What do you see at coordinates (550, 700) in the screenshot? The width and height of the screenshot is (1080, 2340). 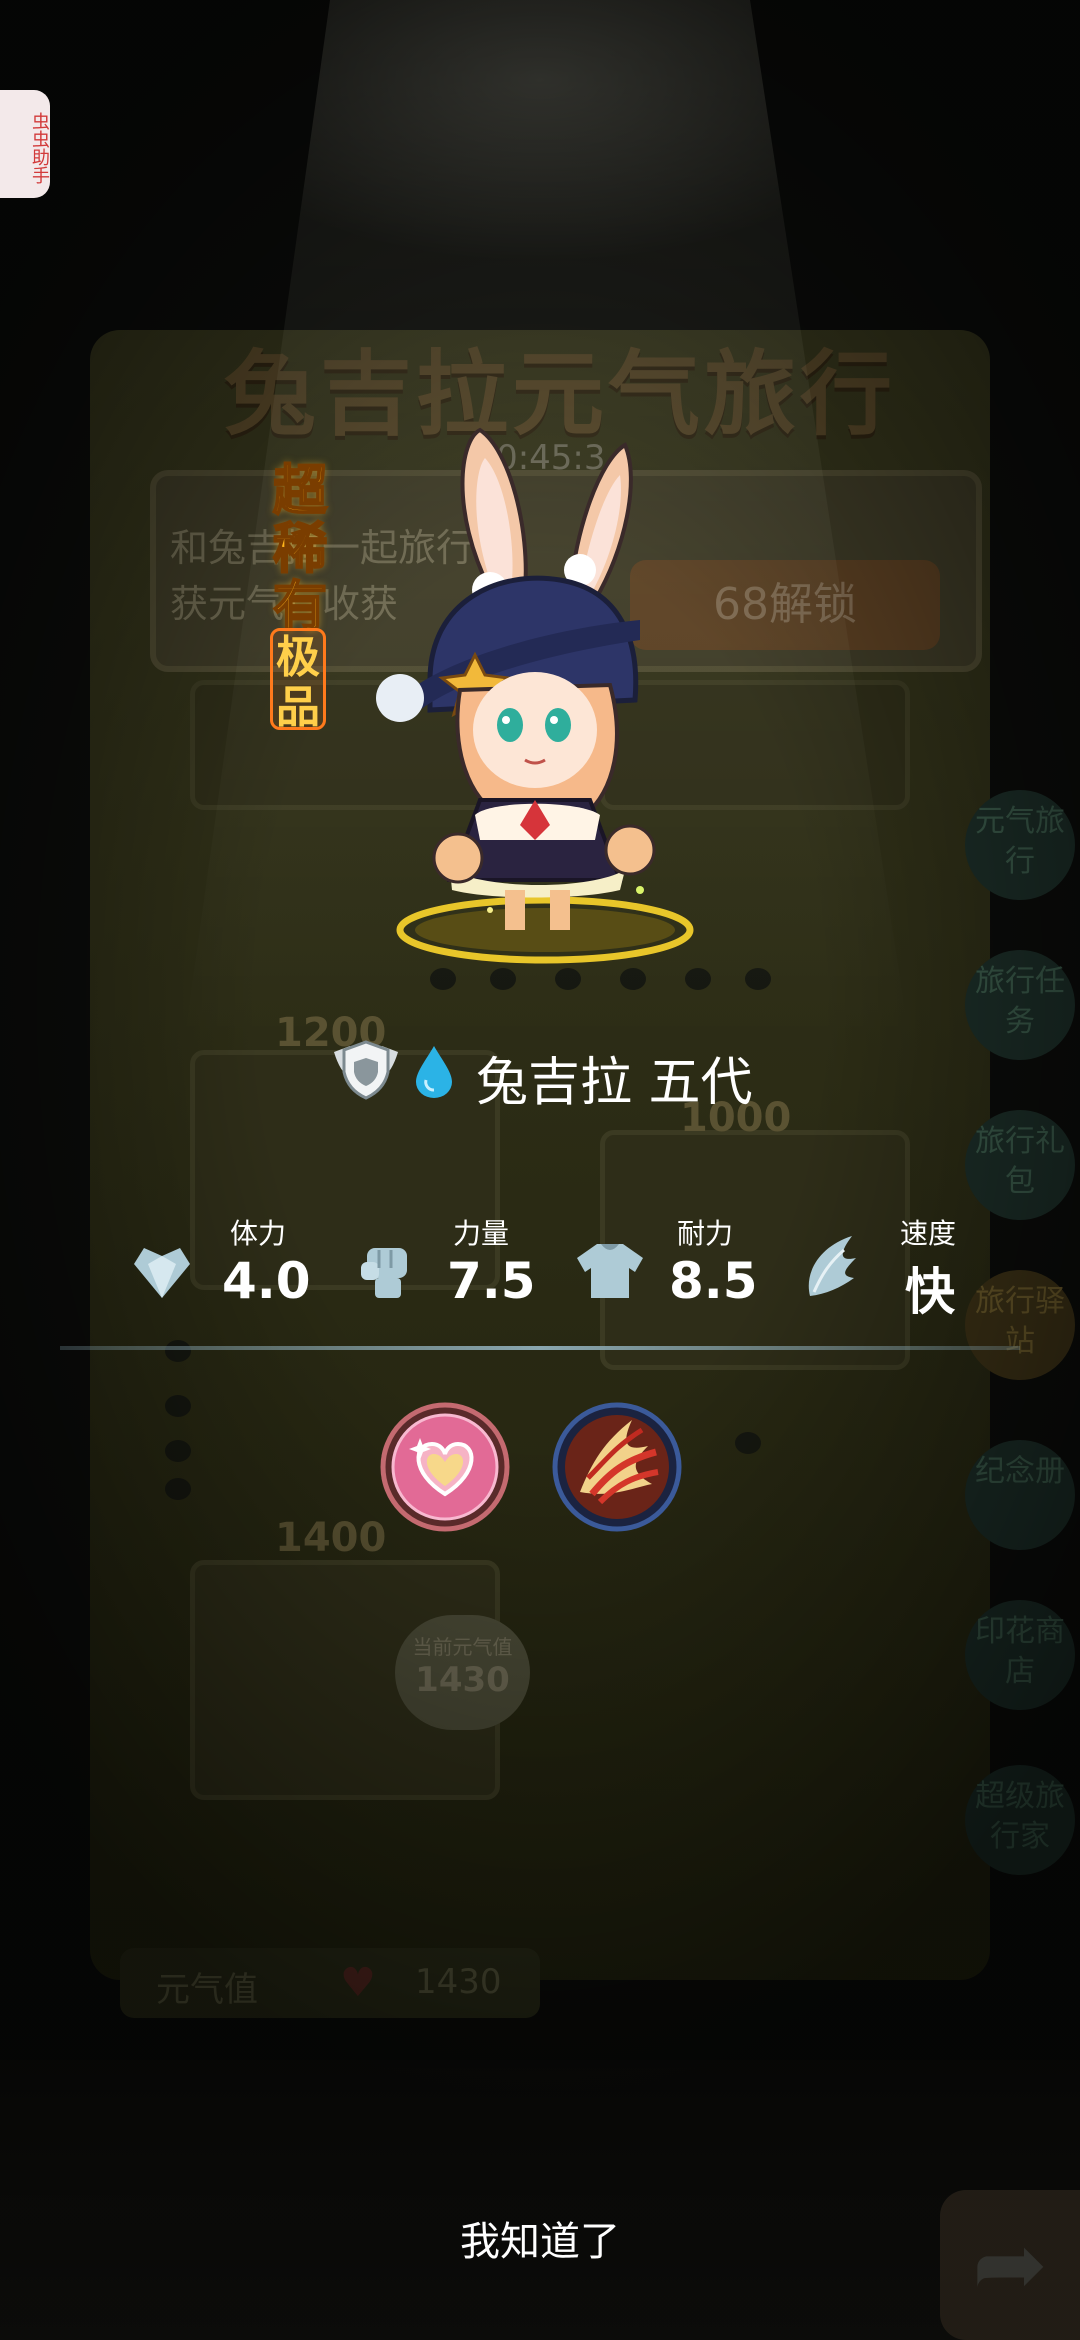 I see `character-portrait` at bounding box center [550, 700].